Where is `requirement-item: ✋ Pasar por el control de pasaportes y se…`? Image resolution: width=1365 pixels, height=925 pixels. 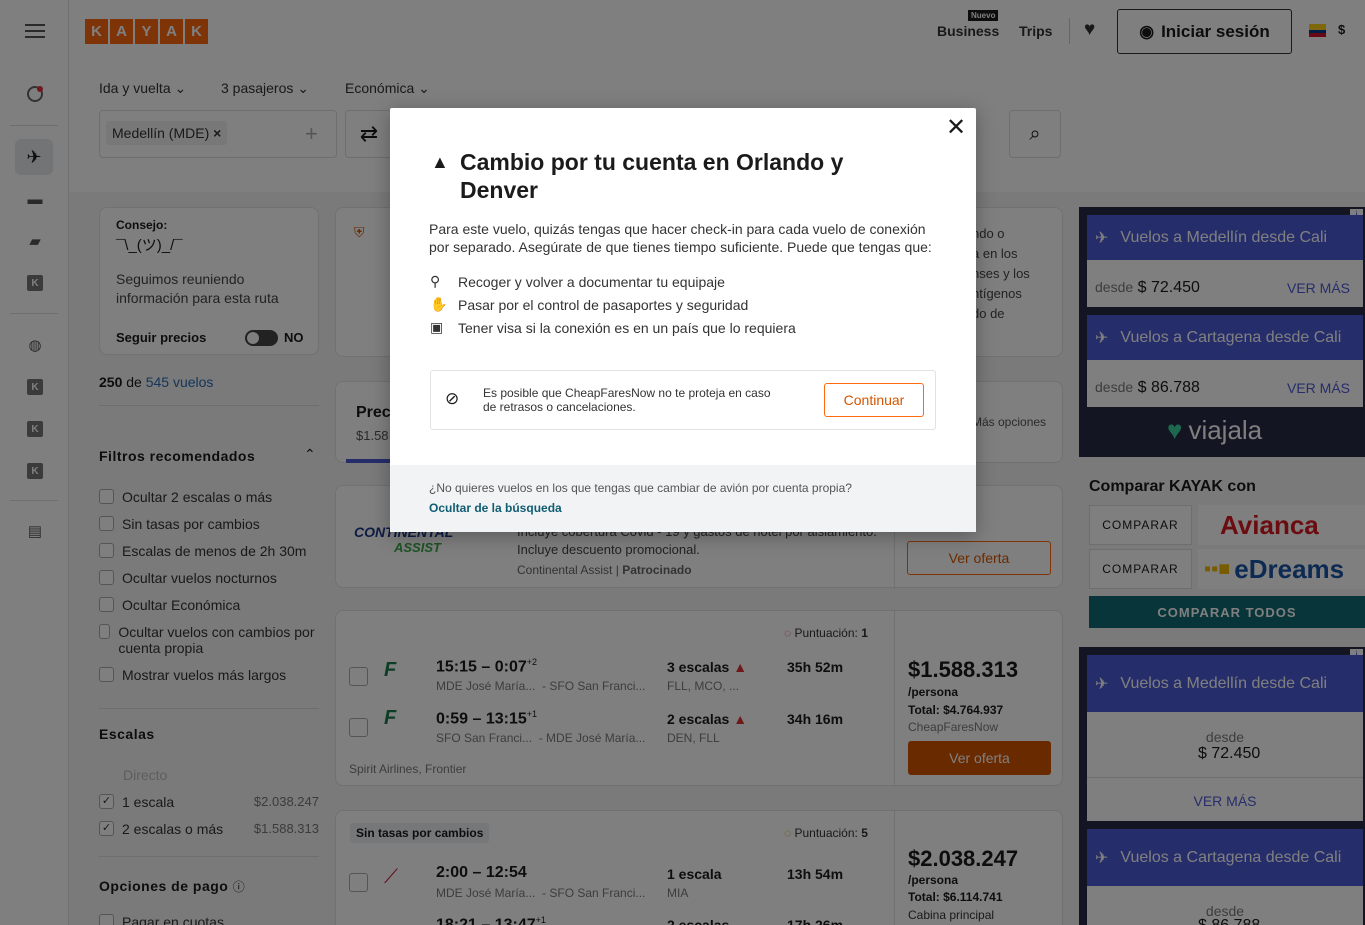 requirement-item: ✋ Pasar por el control de pasaportes y se… is located at coordinates (589, 304).